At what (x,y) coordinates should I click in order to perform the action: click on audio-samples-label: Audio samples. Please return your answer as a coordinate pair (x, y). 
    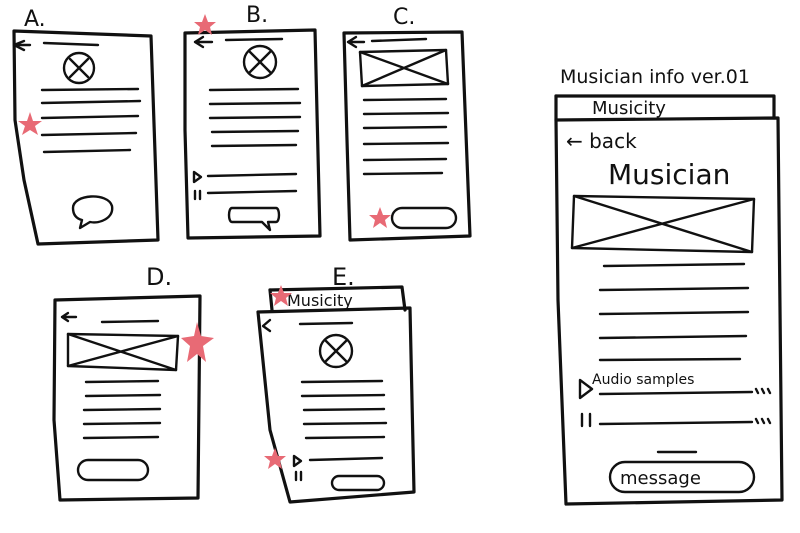
    Looking at the image, I should click on (643, 380).